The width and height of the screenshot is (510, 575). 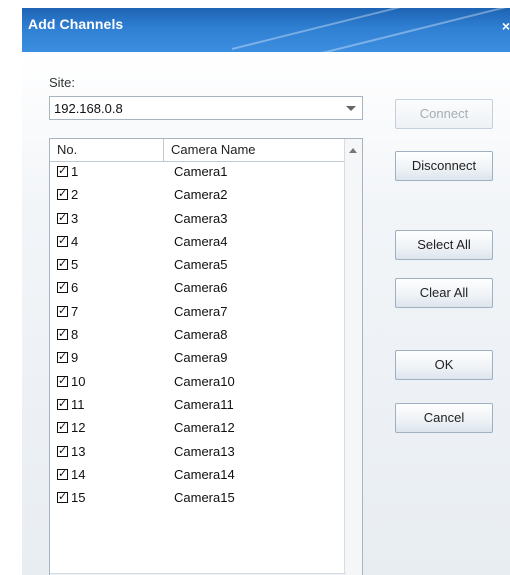 I want to click on table-row: ✓ 12 Camera12, so click(x=198, y=429).